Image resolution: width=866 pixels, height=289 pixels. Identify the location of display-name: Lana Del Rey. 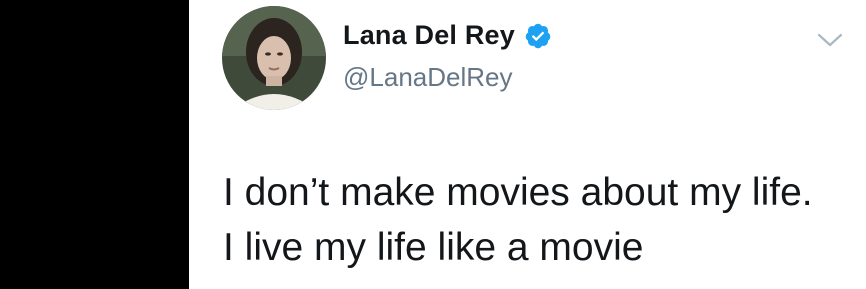
(429, 35).